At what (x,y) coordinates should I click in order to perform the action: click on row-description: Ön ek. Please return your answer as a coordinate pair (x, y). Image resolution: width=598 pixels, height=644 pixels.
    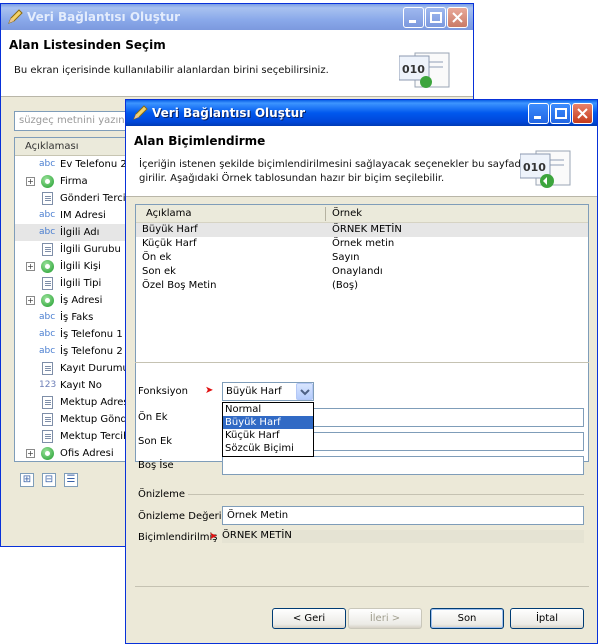
    Looking at the image, I should click on (157, 257).